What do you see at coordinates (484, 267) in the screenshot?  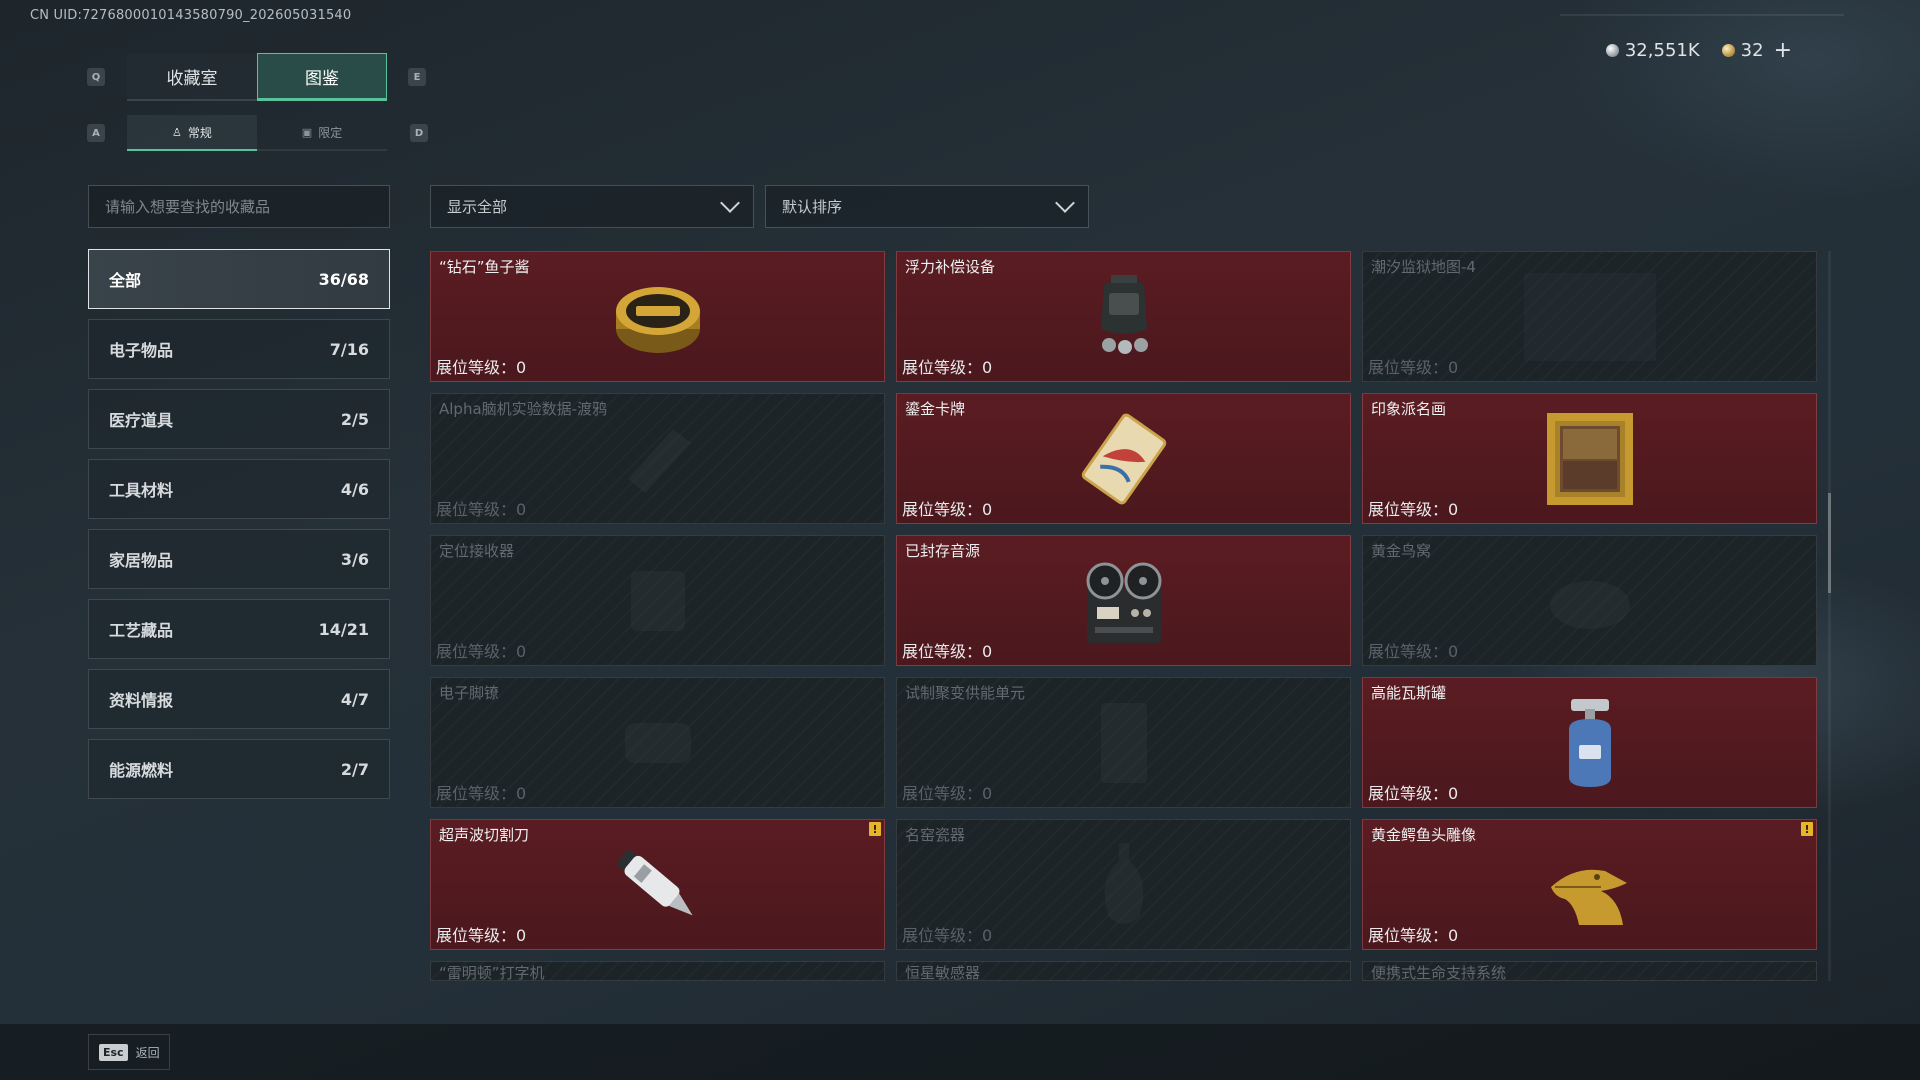 I see `item-name: “钻石”鱼子酱` at bounding box center [484, 267].